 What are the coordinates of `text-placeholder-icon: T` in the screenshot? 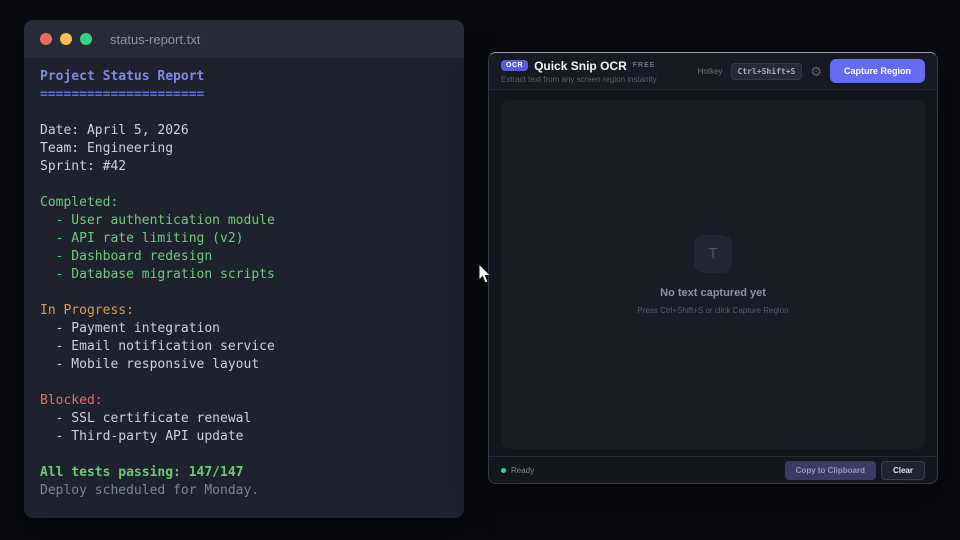 It's located at (713, 253).